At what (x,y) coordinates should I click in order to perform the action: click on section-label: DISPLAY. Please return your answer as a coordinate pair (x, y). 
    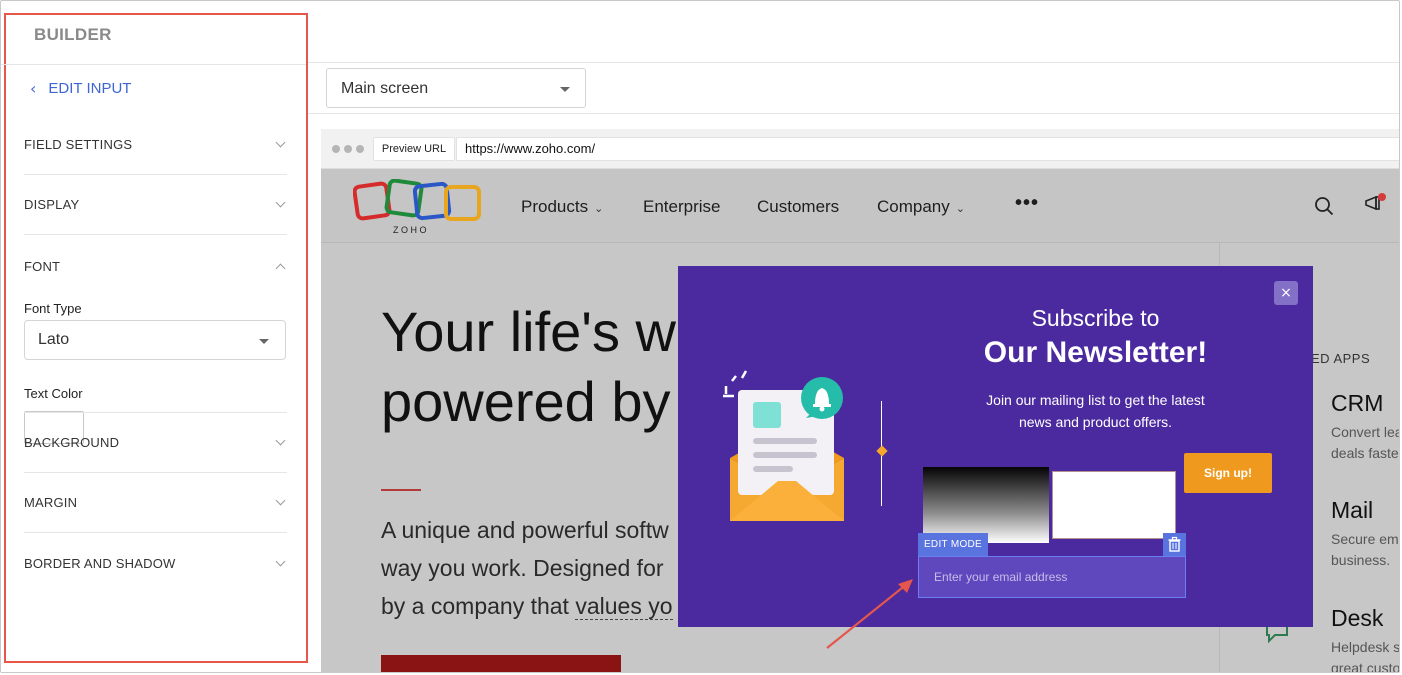
    Looking at the image, I should click on (52, 204).